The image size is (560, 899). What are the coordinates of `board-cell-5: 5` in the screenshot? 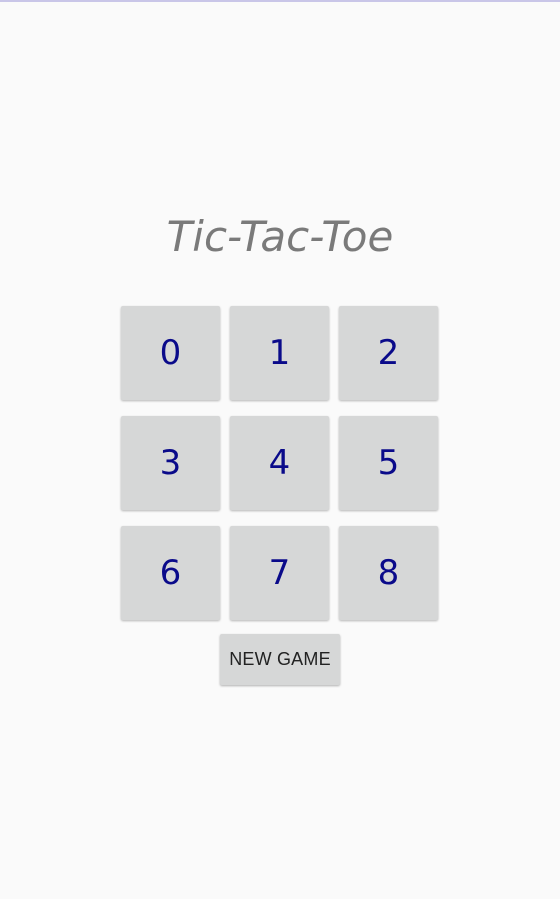 It's located at (388, 463).